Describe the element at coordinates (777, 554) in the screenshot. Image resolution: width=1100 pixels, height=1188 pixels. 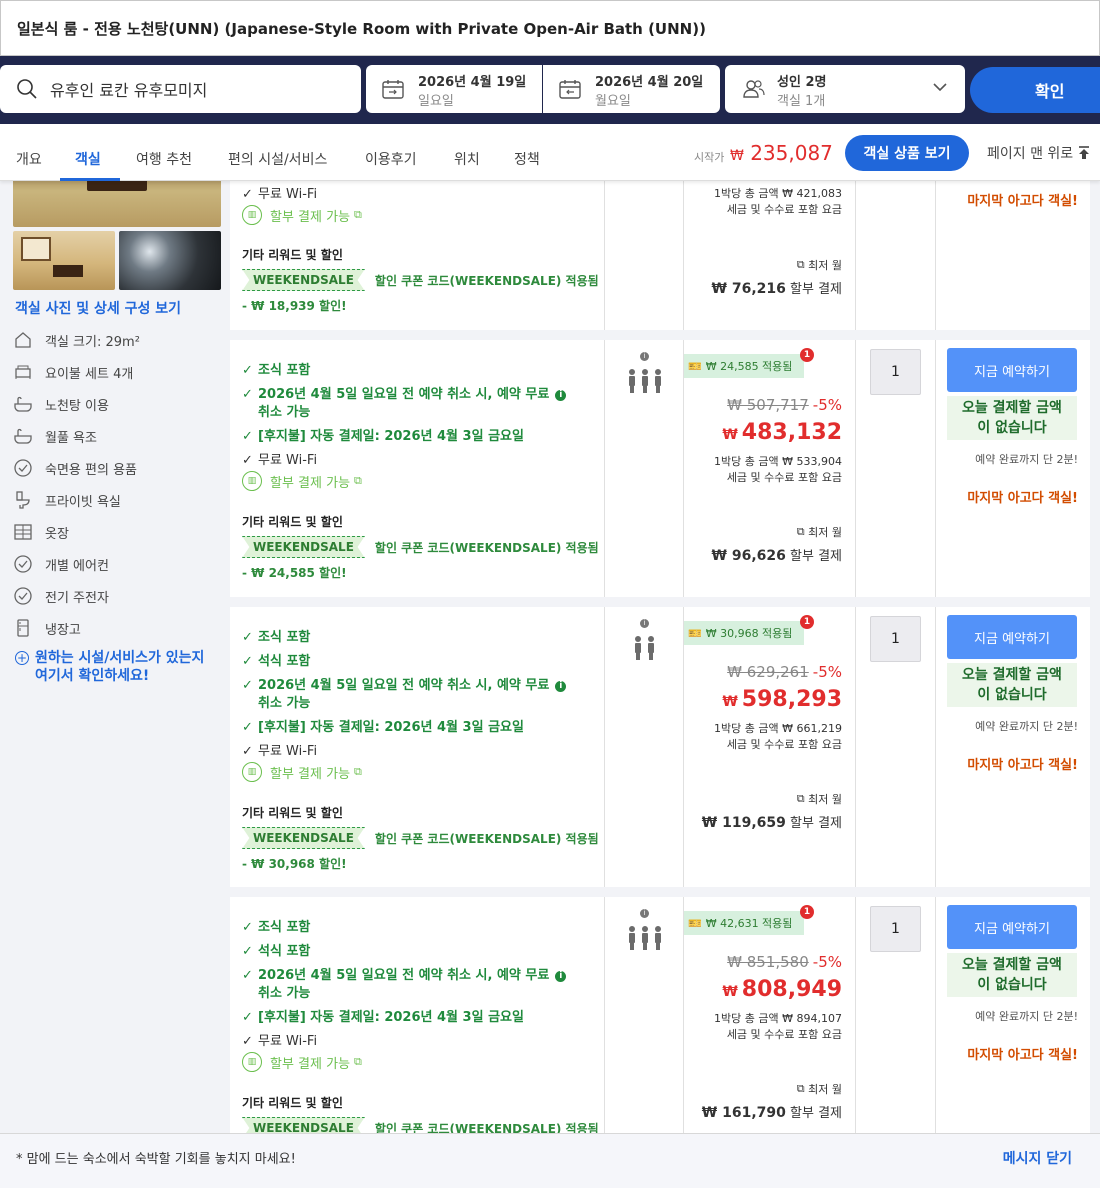
I see `monthly-payment: ₩ 96,626 할부 결제` at that location.